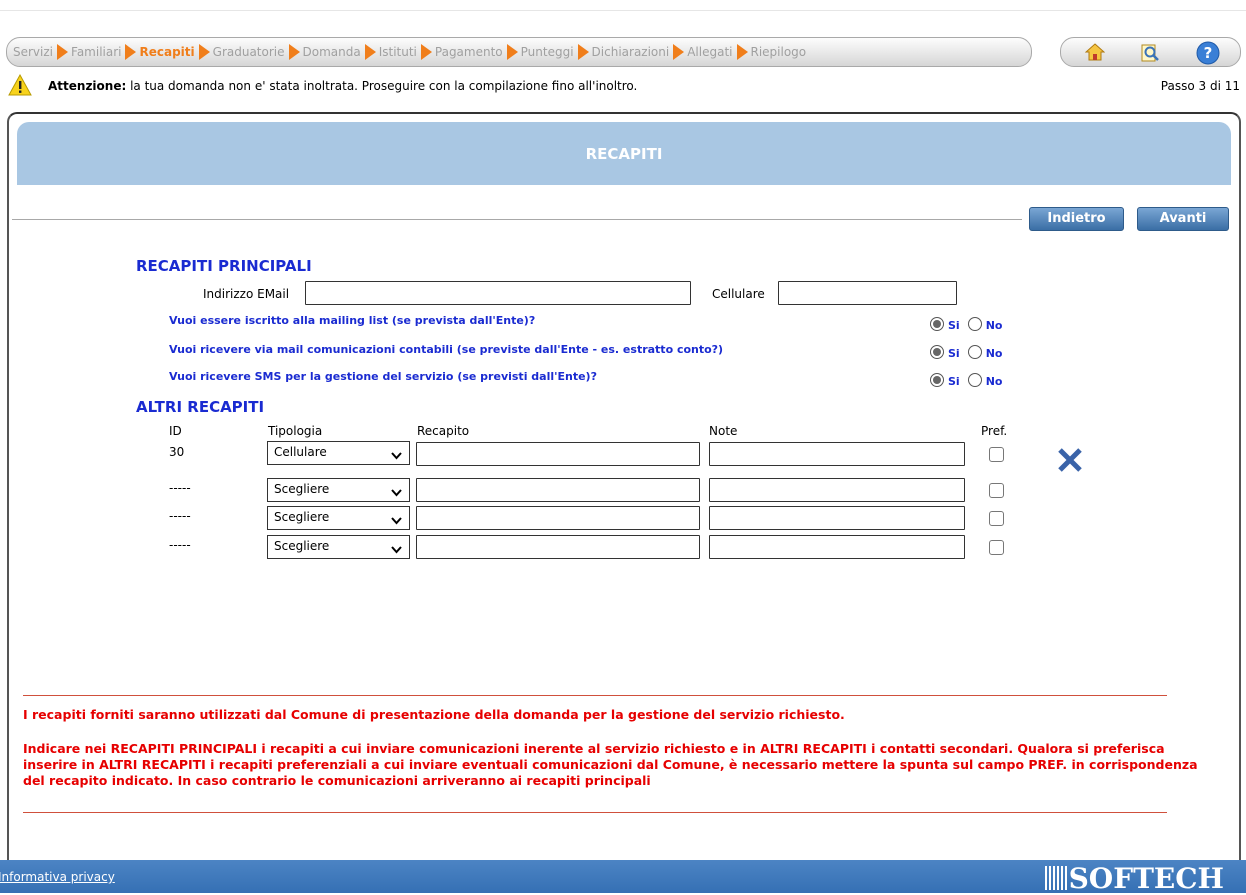  What do you see at coordinates (469, 52) in the screenshot?
I see `step-pagamento: Pagamento` at bounding box center [469, 52].